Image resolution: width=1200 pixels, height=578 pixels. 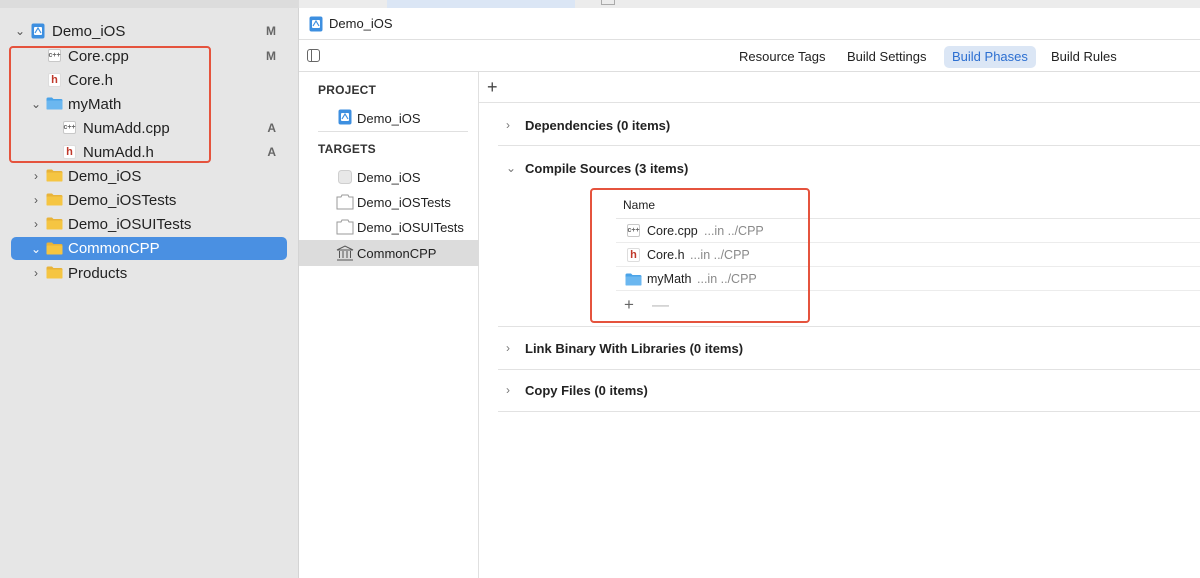 I want to click on test-bundle-icon, so click(x=345, y=202).